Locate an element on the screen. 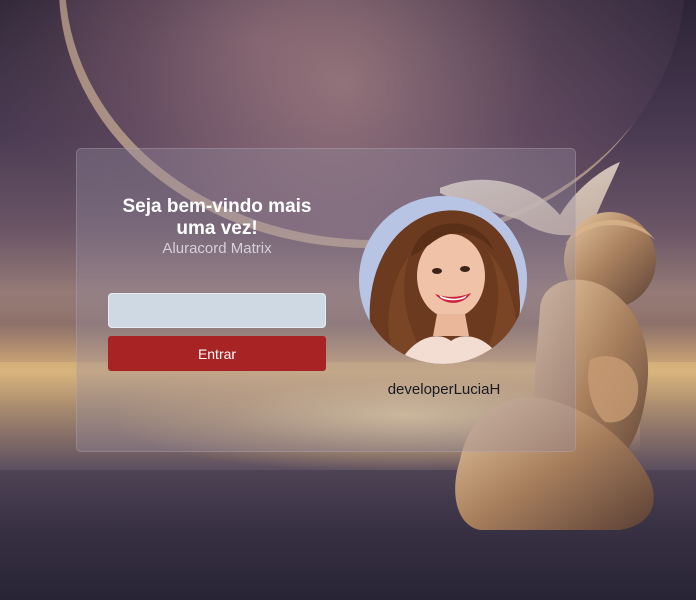 The width and height of the screenshot is (696, 600). username-input is located at coordinates (217, 310).